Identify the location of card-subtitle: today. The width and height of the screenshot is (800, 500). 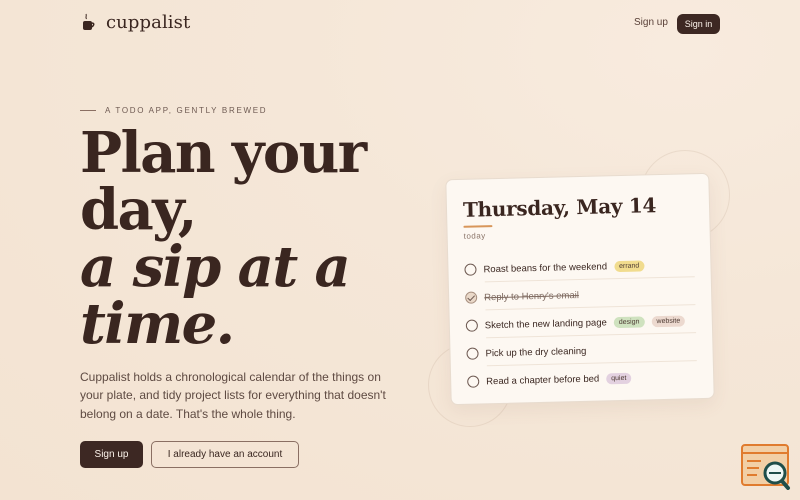
(474, 236).